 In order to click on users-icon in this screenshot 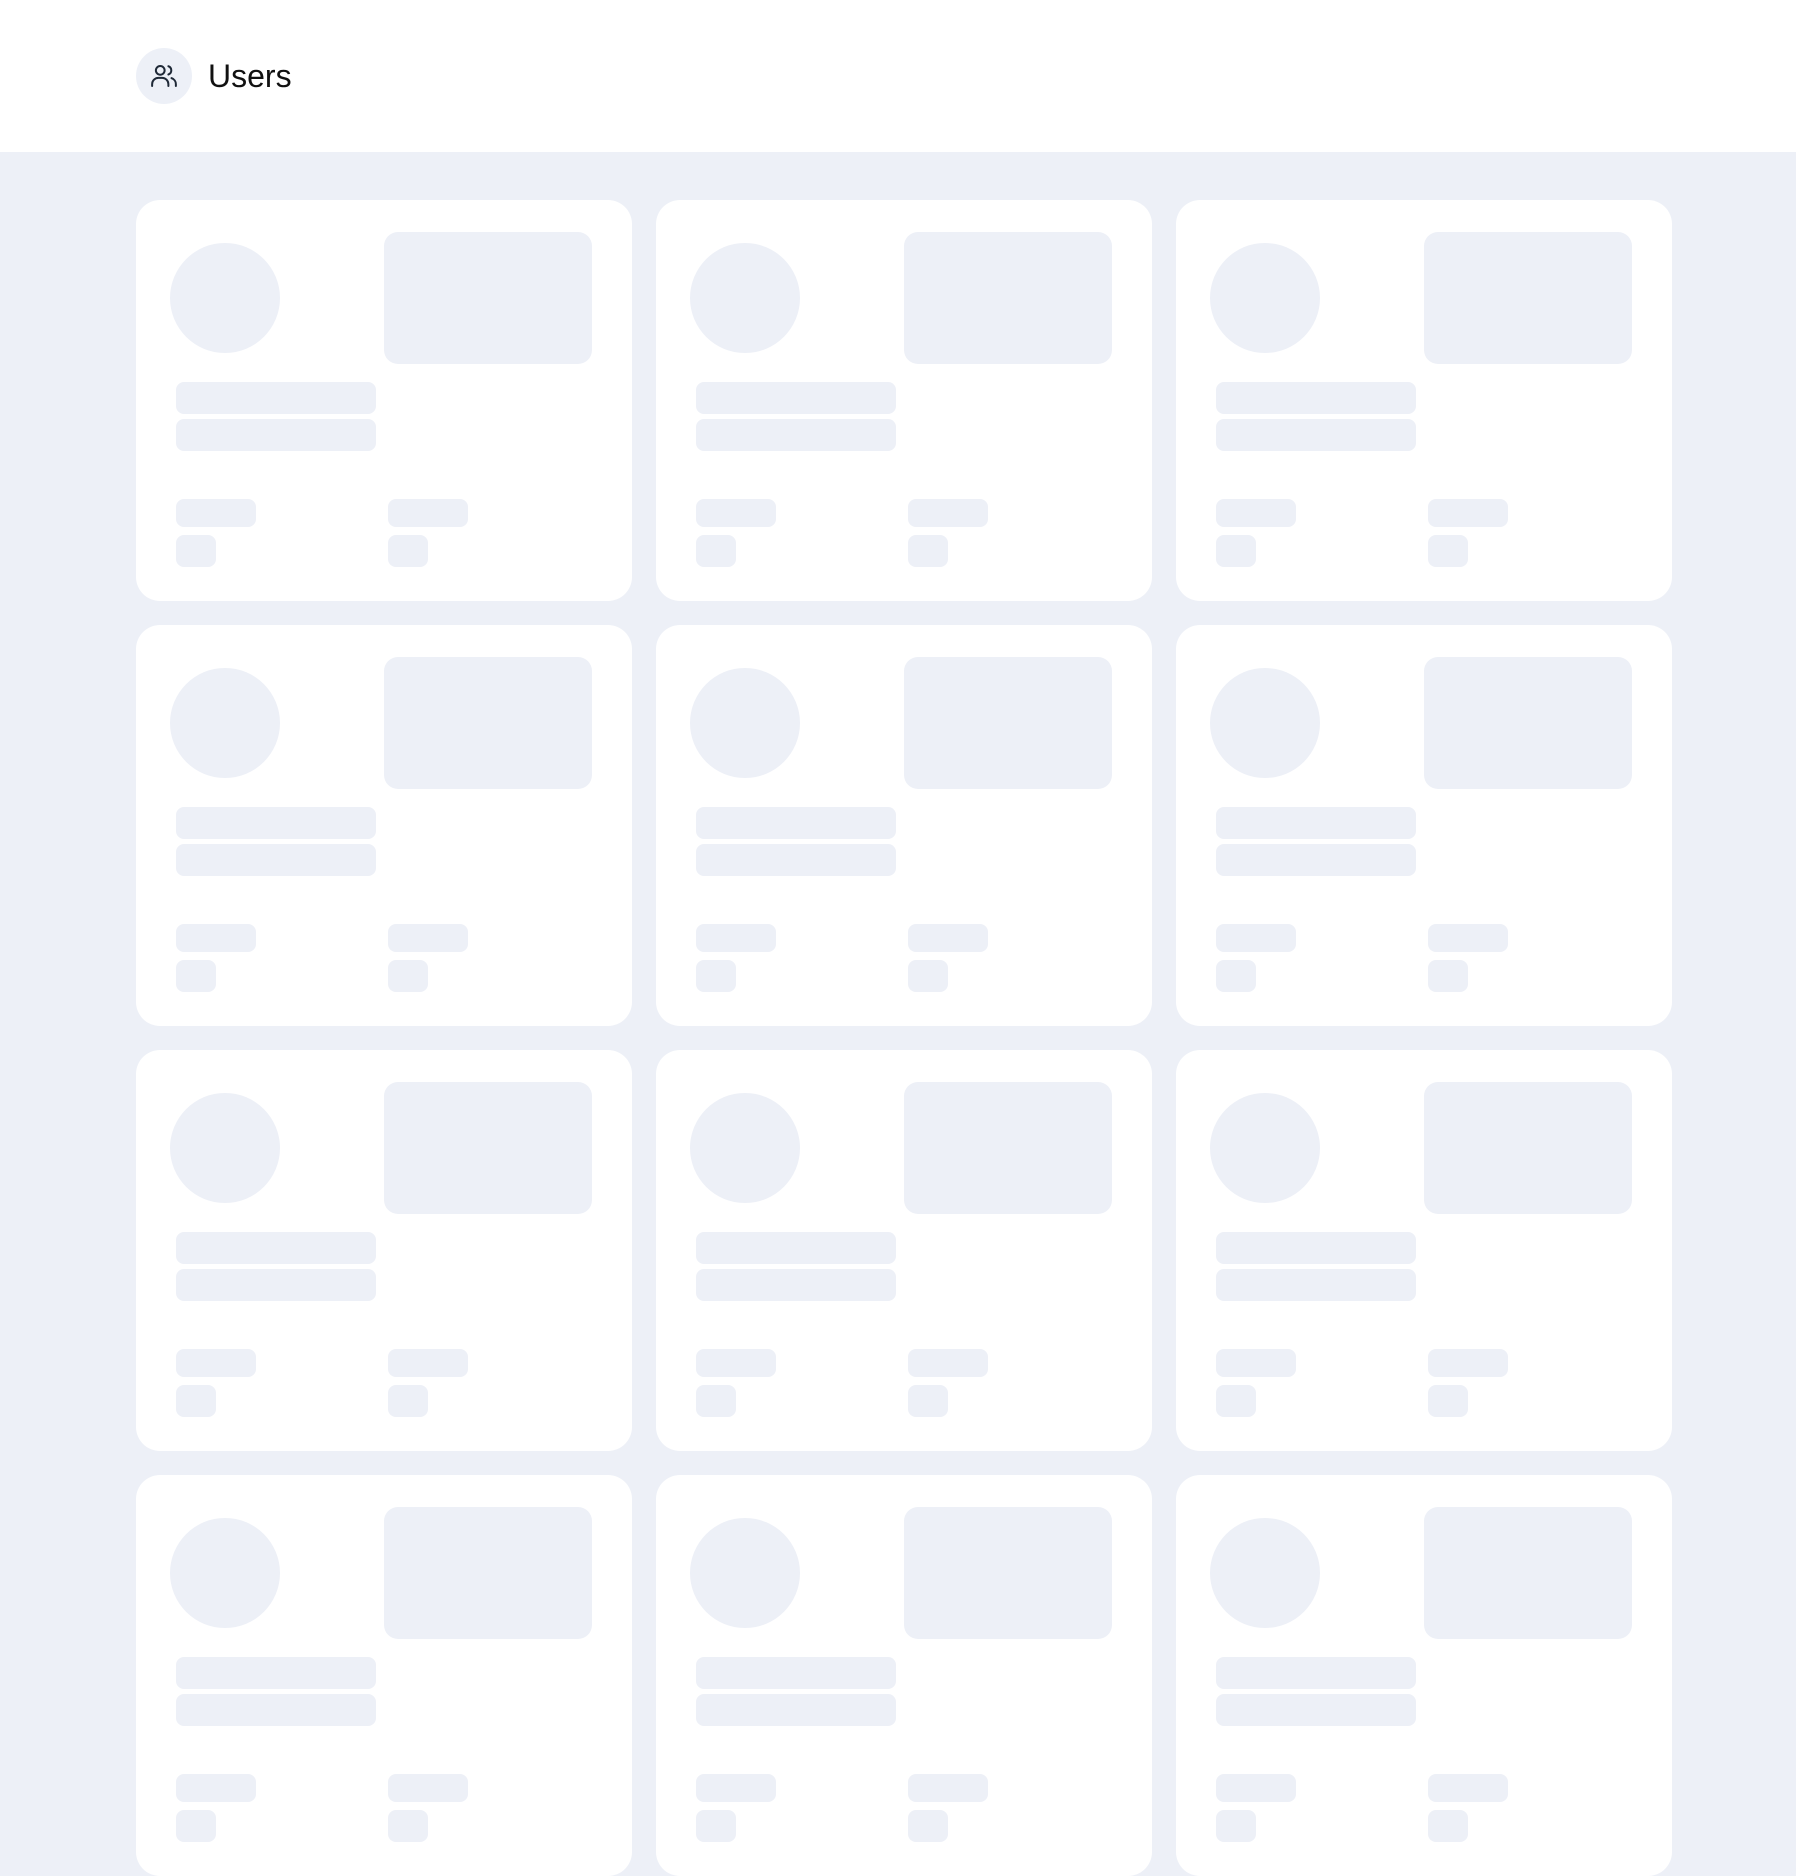, I will do `click(164, 76)`.